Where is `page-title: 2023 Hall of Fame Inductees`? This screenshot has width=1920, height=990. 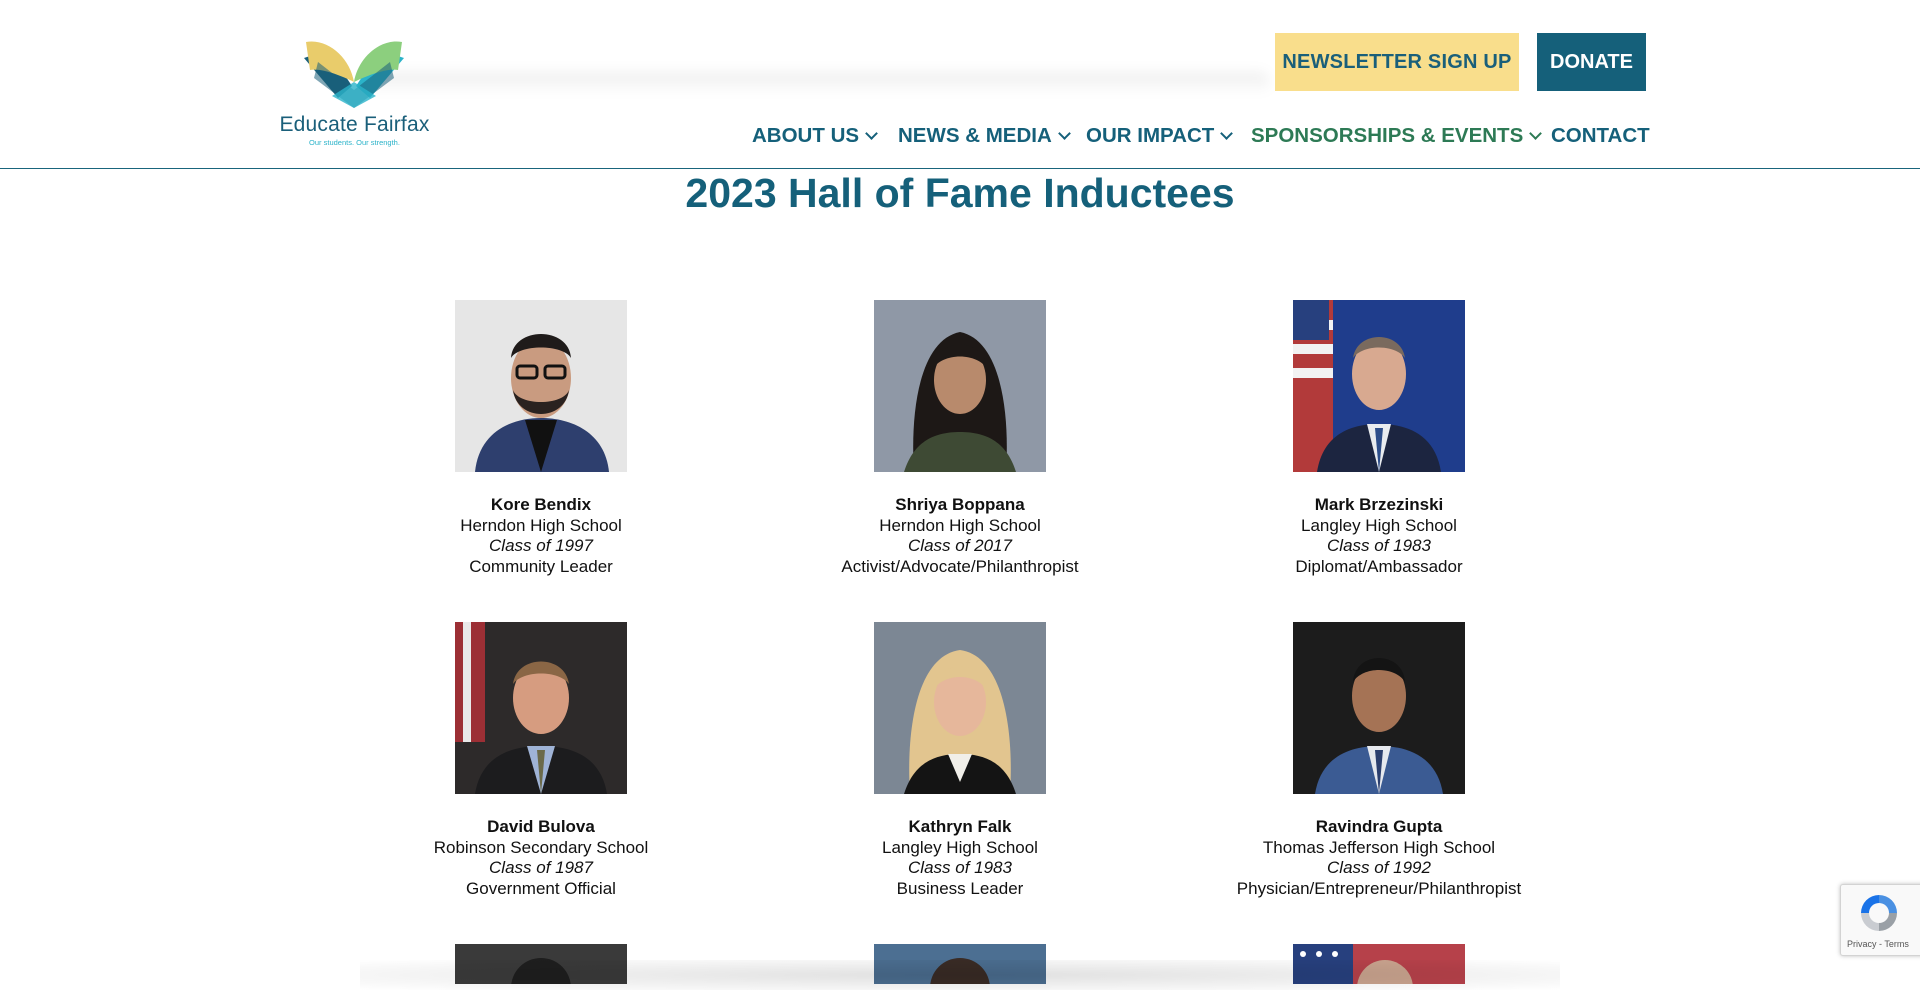 page-title: 2023 Hall of Fame Inductees is located at coordinates (960, 193).